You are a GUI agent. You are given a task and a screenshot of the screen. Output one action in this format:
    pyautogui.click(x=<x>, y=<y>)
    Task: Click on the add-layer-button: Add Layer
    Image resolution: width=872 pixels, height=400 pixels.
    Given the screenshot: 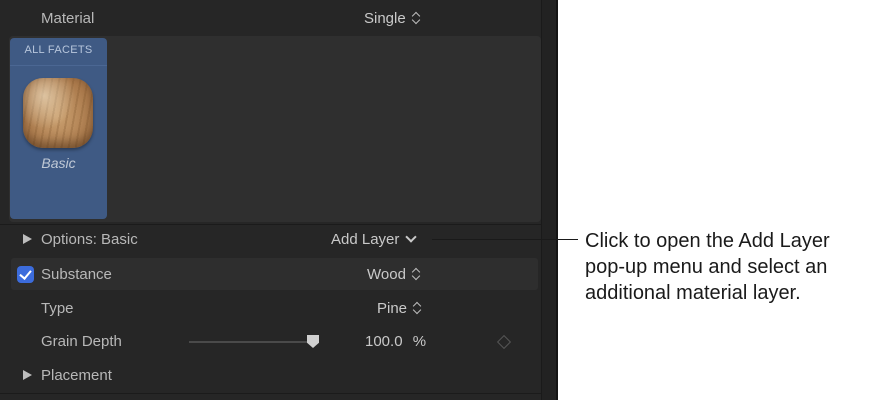 What is the action you would take?
    pyautogui.click(x=374, y=239)
    